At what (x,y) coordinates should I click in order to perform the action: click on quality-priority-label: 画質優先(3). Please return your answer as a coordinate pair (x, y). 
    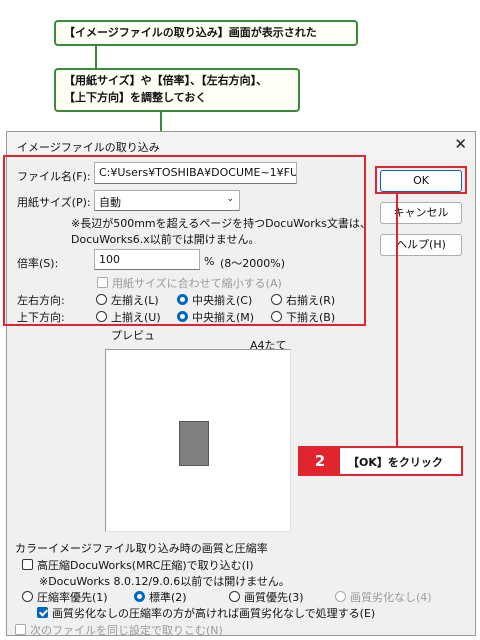
    Looking at the image, I should click on (274, 597).